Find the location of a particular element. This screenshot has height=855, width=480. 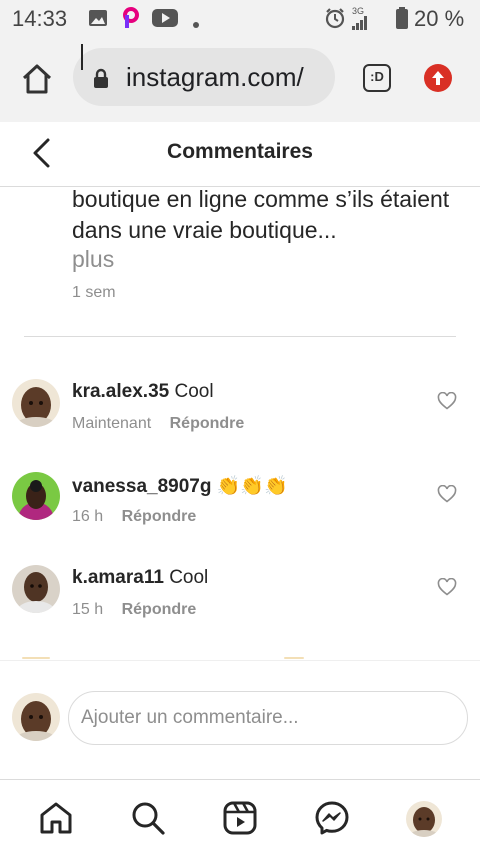

bottom-nav is located at coordinates (240, 817).